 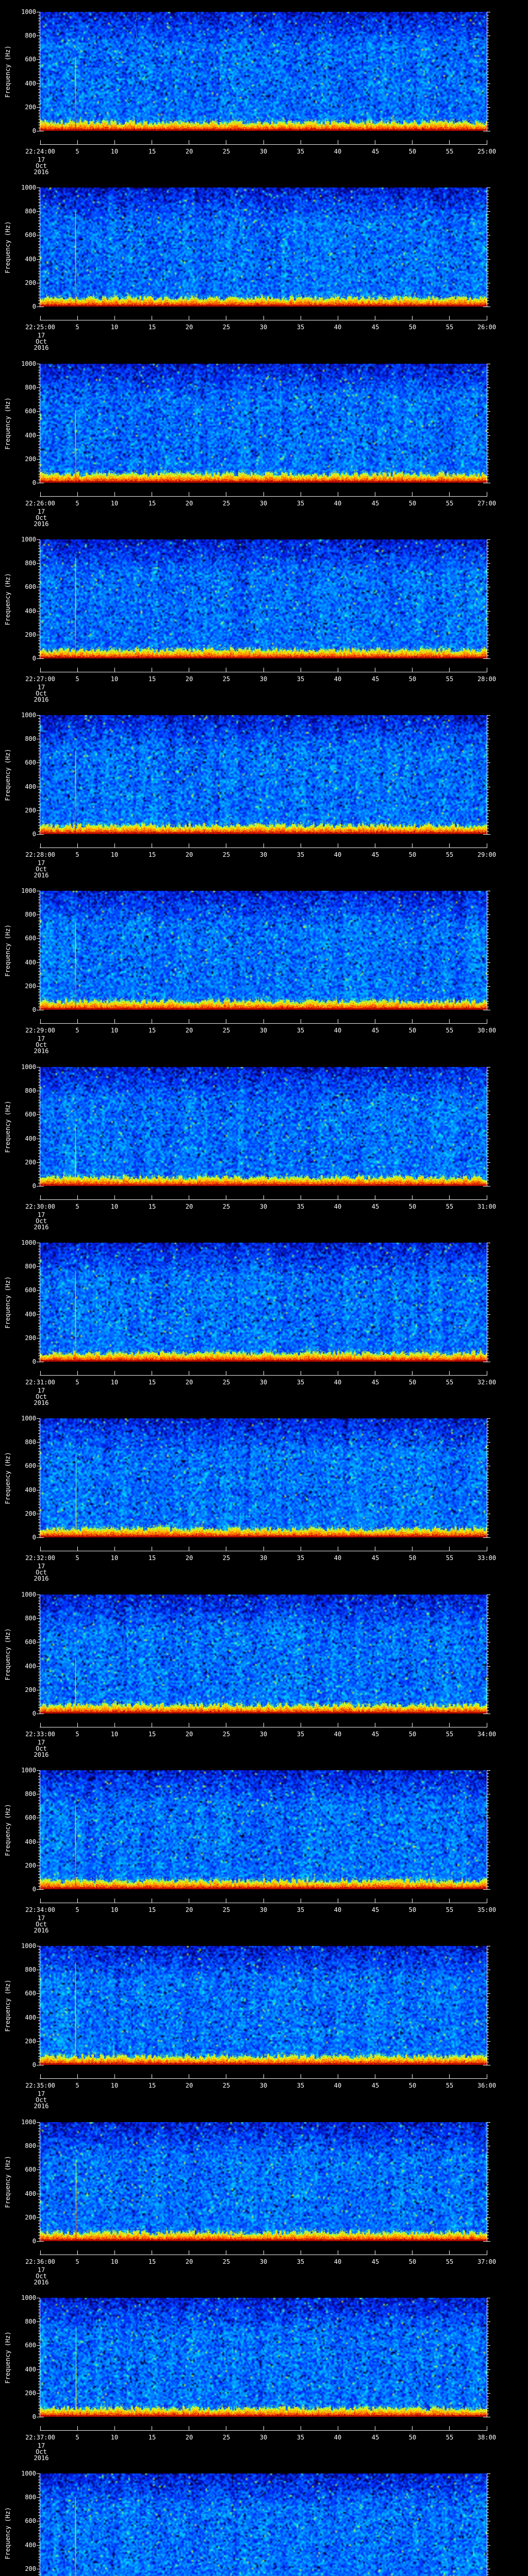 I want to click on x-start-time-label: 22:26:00, so click(x=40, y=504).